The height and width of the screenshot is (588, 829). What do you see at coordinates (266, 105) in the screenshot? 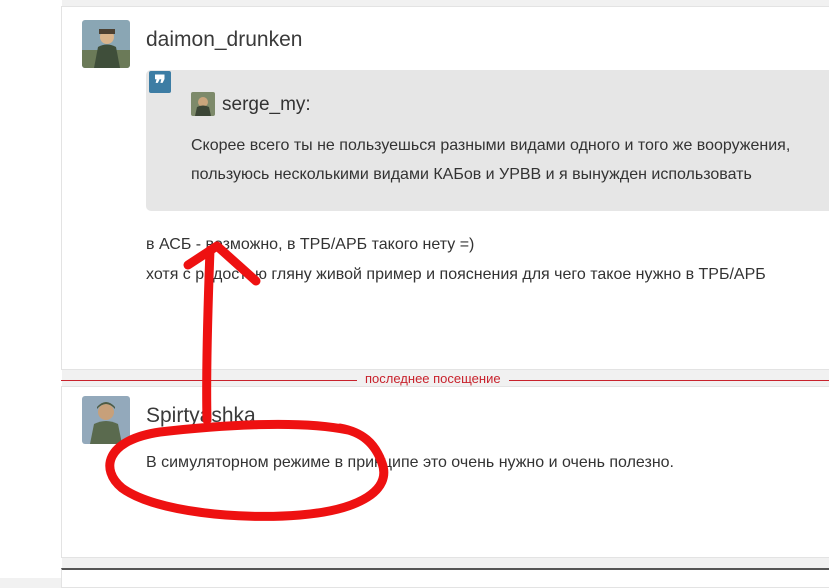
I see `quote-author: serge_my:` at bounding box center [266, 105].